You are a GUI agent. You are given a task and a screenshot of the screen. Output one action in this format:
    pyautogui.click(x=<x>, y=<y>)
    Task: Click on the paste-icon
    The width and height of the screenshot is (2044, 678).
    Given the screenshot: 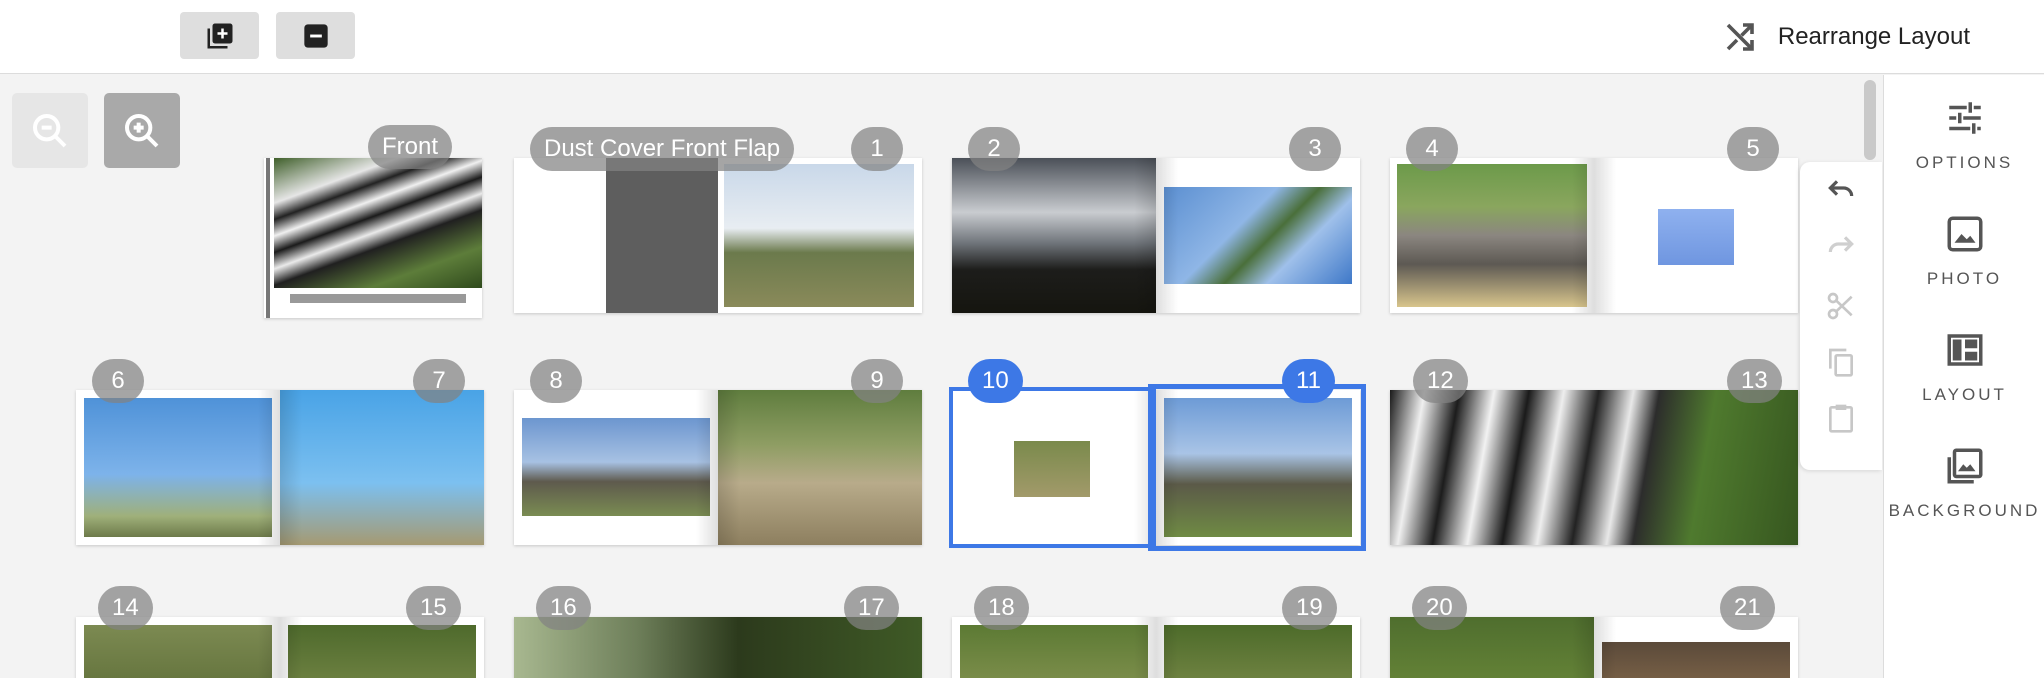 What is the action you would take?
    pyautogui.click(x=1841, y=418)
    